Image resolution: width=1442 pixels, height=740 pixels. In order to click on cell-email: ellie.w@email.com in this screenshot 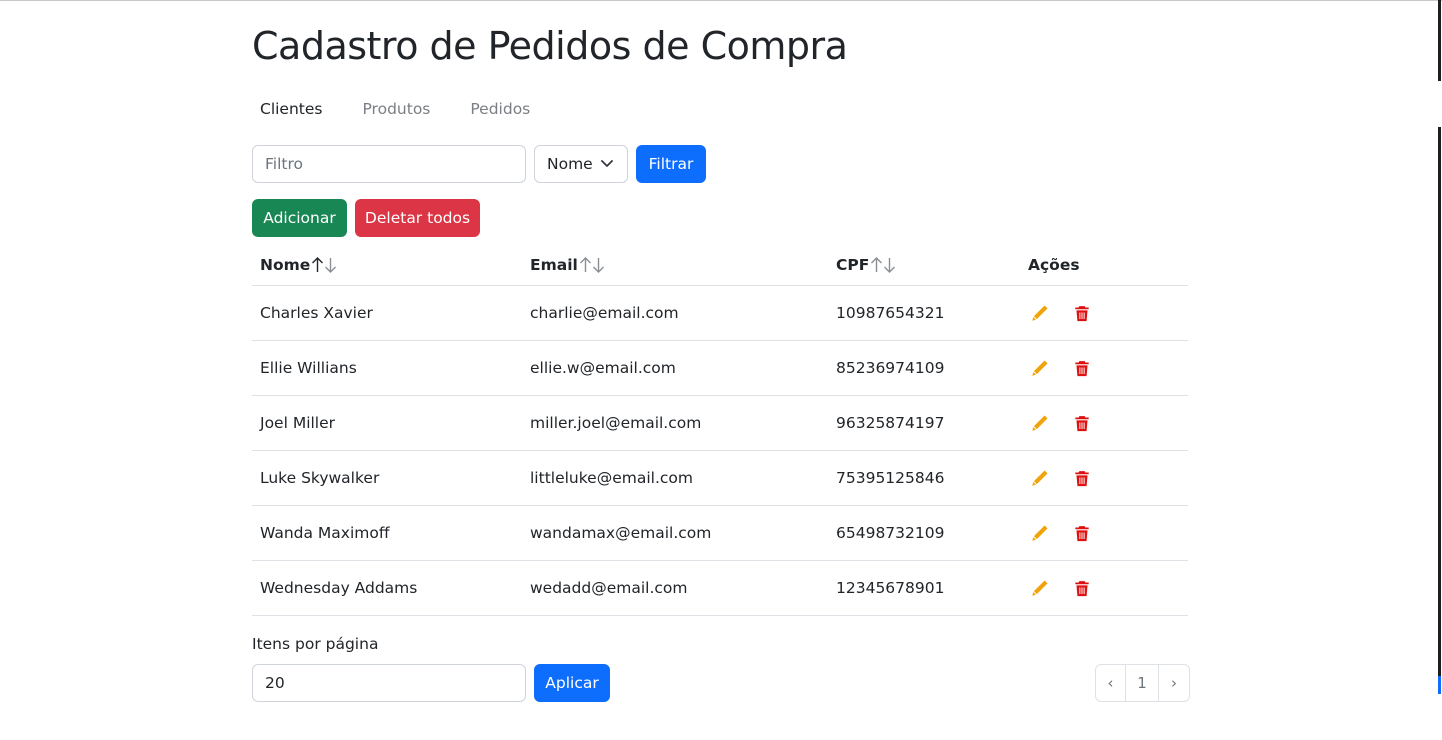, I will do `click(675, 368)`.